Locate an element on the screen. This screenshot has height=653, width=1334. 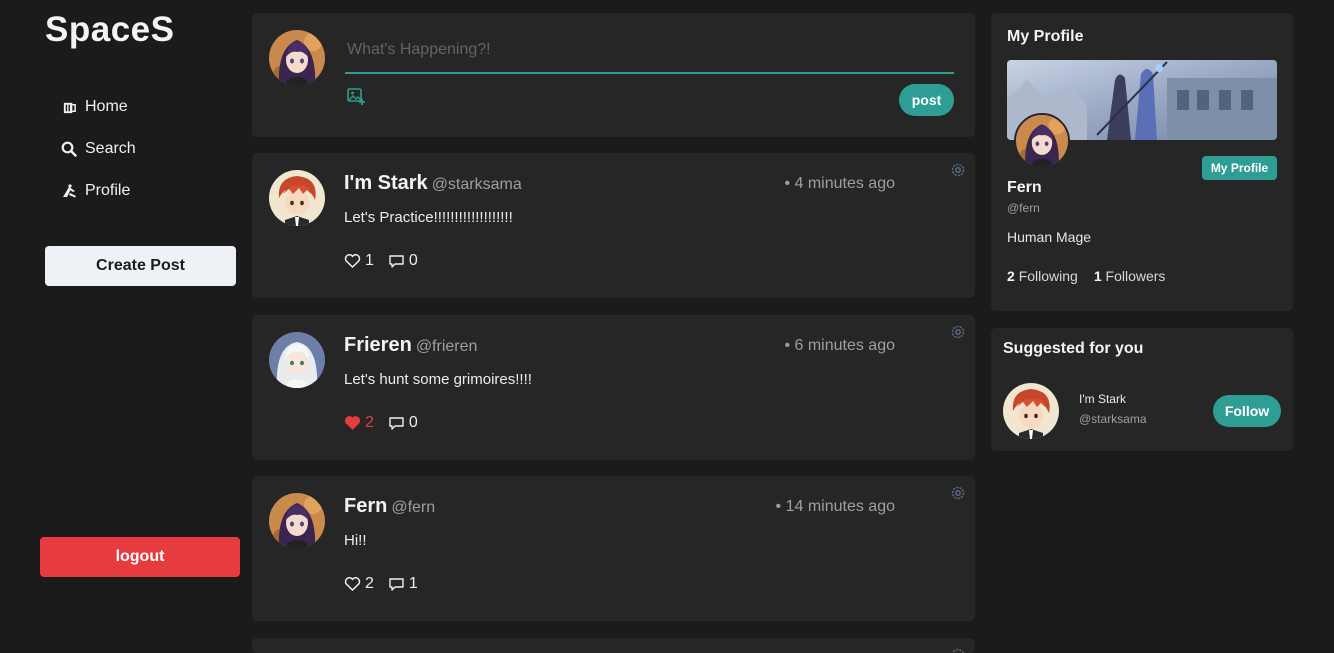
sidebar-item-label: Home is located at coordinates (106, 106).